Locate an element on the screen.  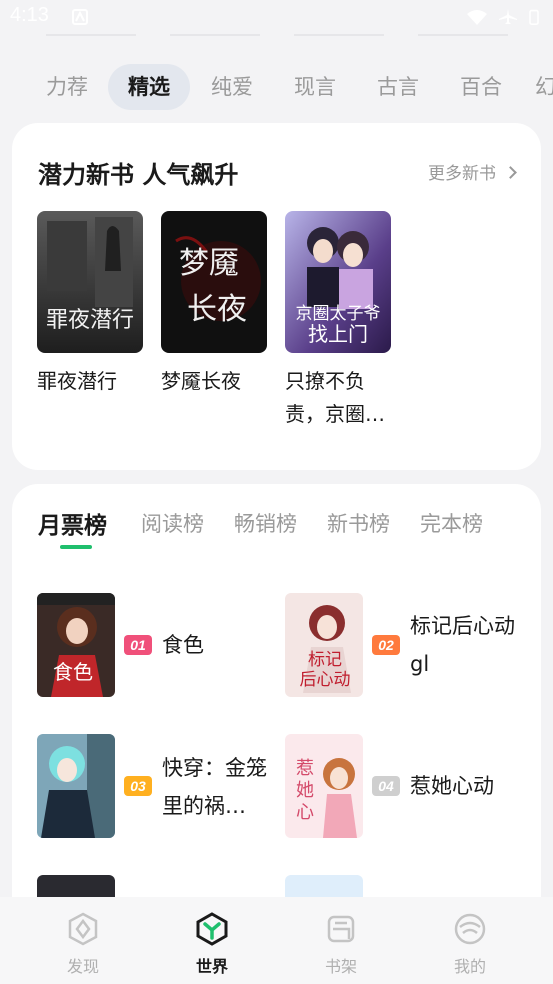
svg-text: 标记 is located at coordinates (325, 660).